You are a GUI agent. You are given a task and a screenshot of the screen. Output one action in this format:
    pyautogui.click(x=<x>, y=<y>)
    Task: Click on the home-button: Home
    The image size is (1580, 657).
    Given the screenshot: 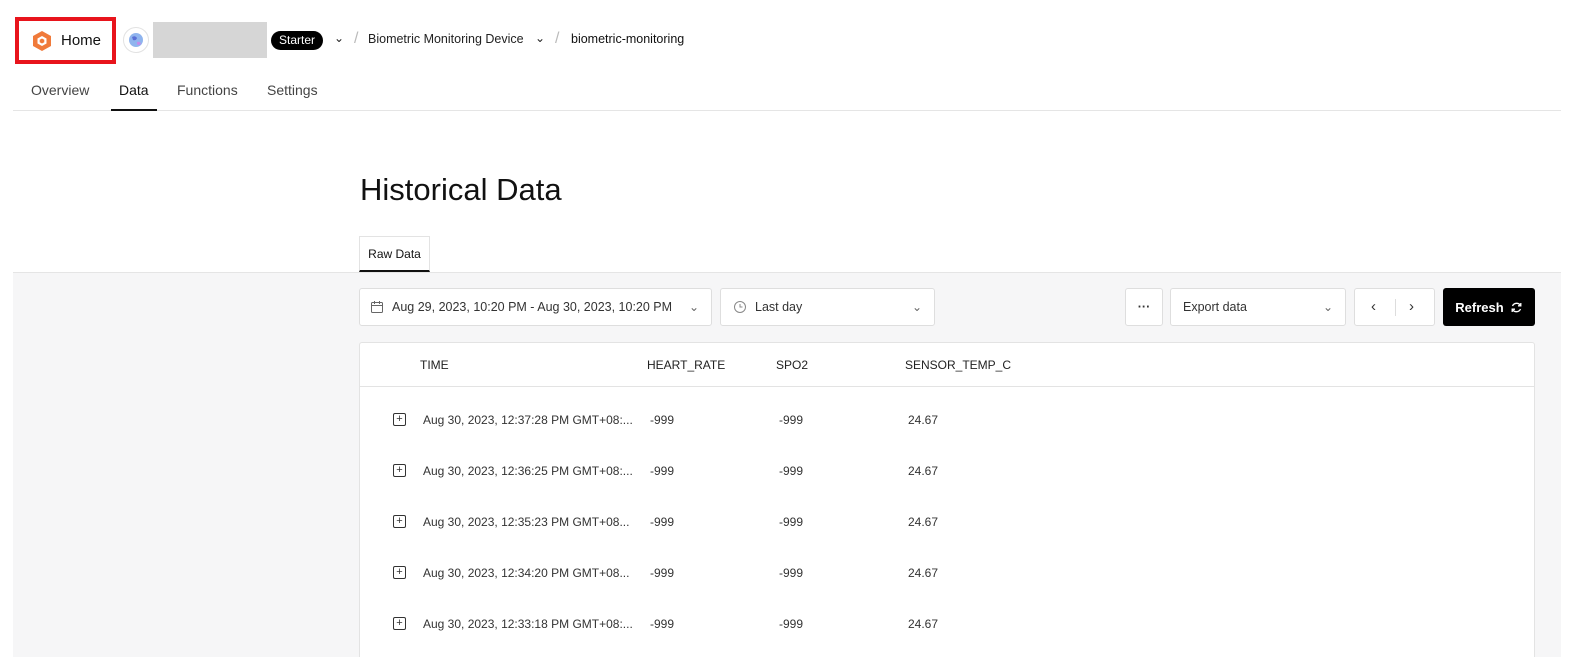 What is the action you would take?
    pyautogui.click(x=65, y=40)
    